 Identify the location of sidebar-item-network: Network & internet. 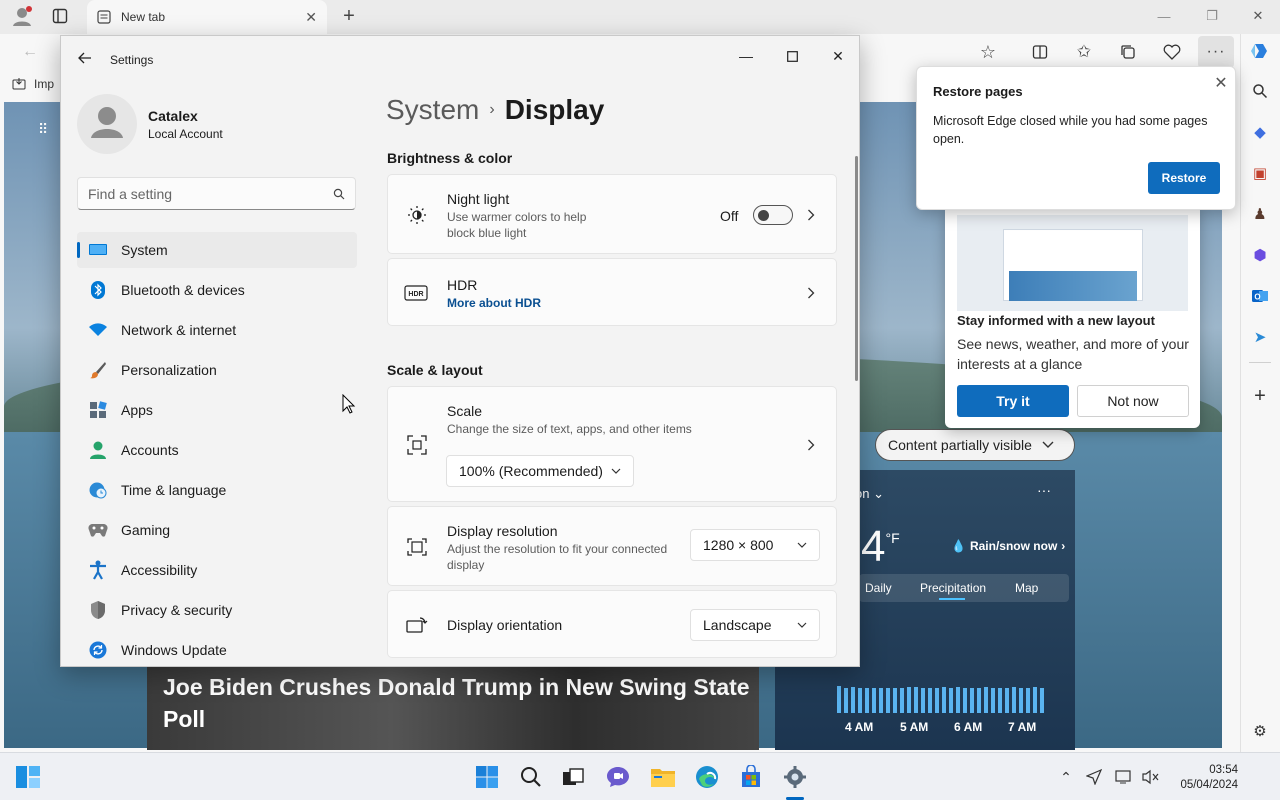
(217, 330).